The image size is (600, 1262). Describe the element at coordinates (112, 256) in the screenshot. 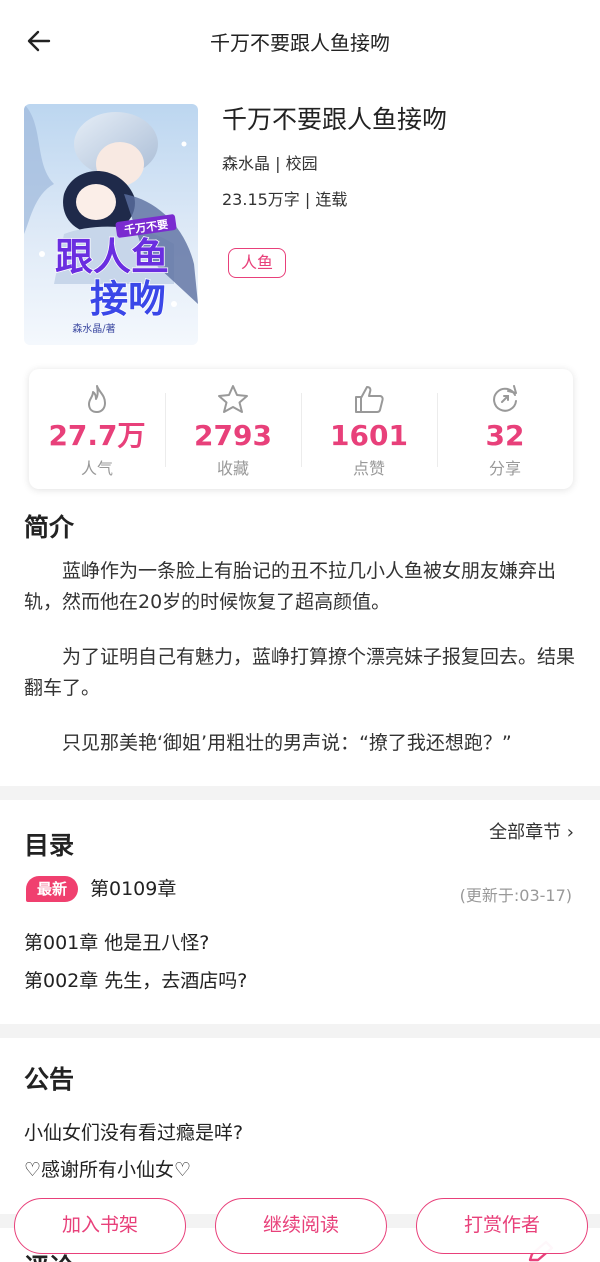

I see `cover-title-line1: 跟人鱼` at that location.